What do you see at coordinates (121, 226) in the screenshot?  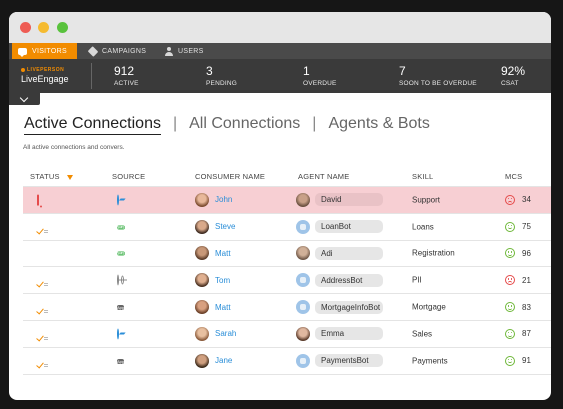 I see `source-cell: SMS` at bounding box center [121, 226].